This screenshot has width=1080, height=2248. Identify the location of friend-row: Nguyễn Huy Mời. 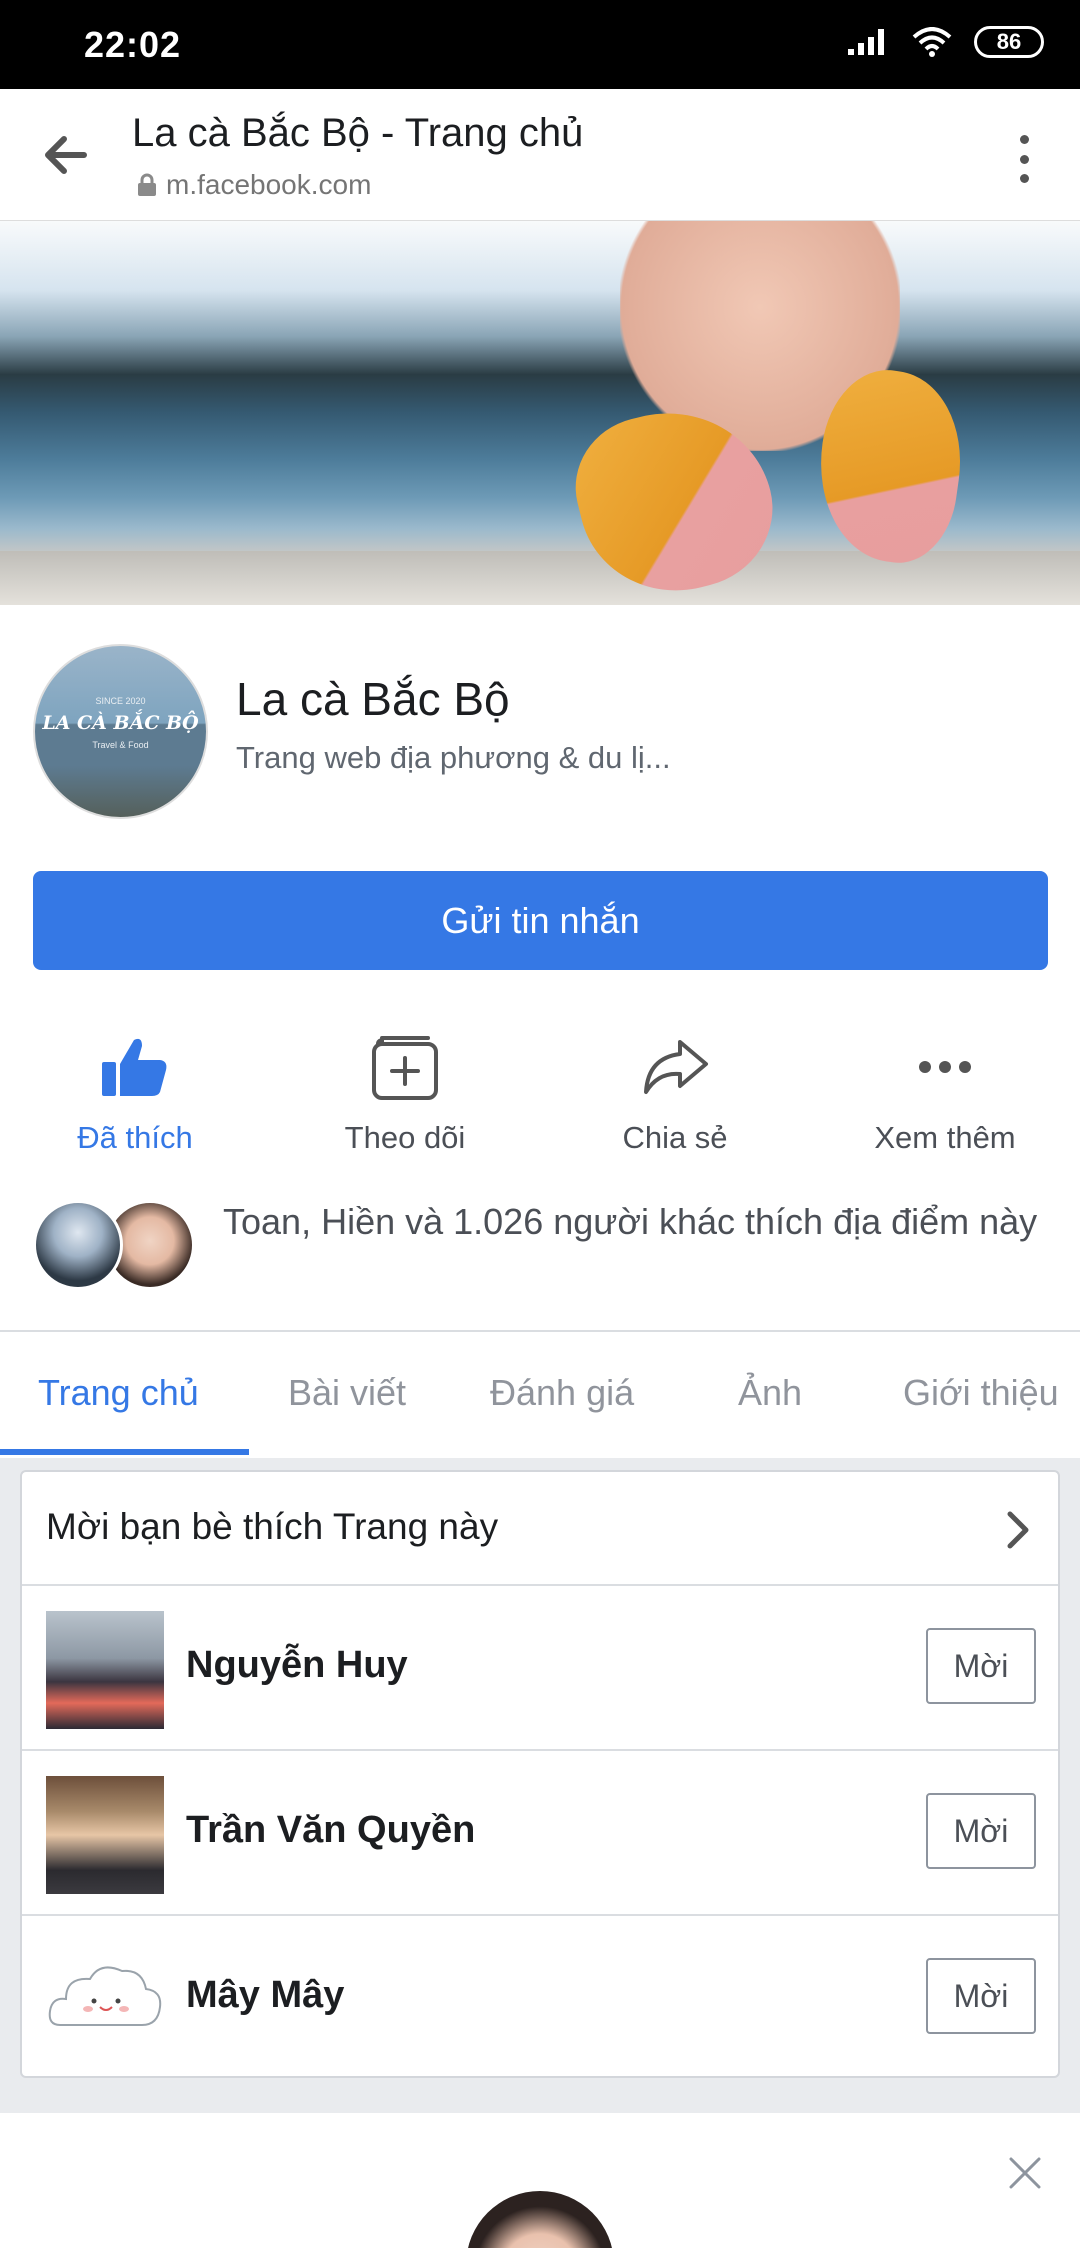
(540, 1668).